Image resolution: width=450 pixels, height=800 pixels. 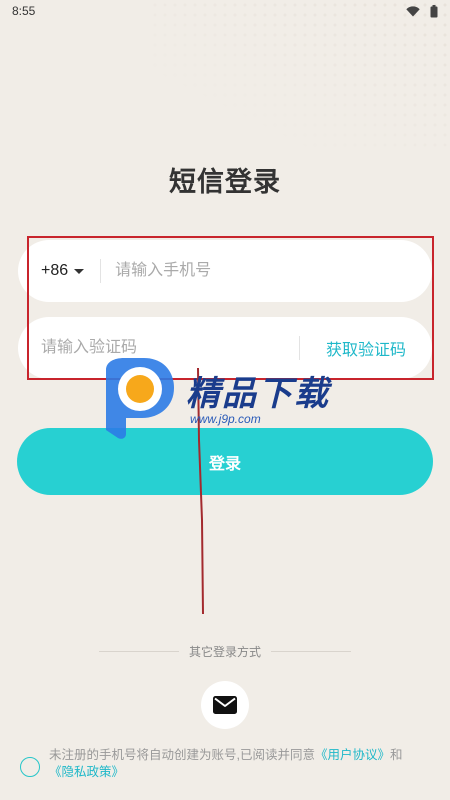 I want to click on other-login-divider: 其它登录方式, so click(x=225, y=651).